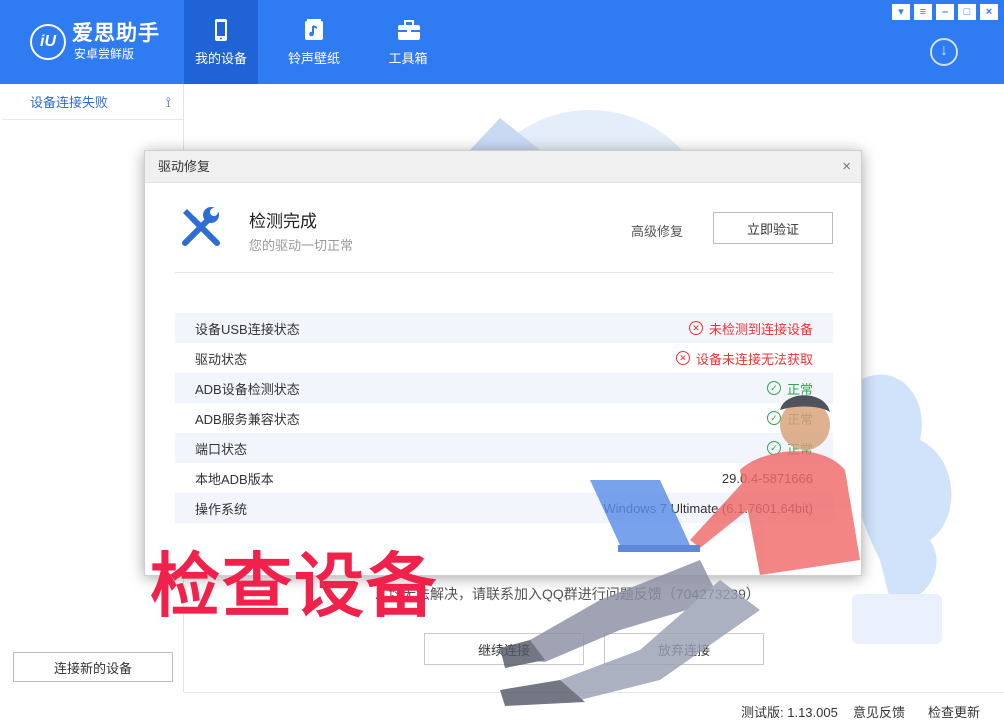  I want to click on minimize-icon: –, so click(945, 12).